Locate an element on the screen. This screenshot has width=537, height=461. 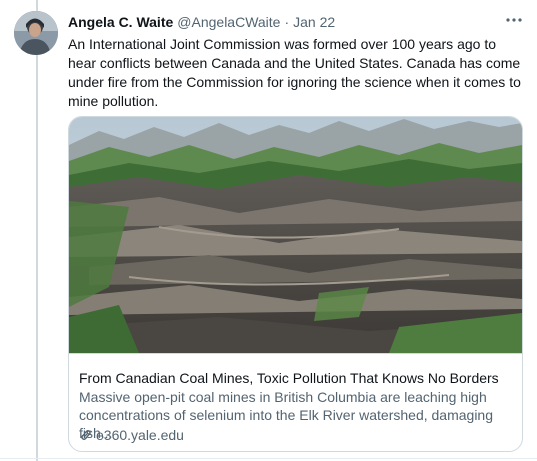
thread-line is located at coordinates (37, 230).